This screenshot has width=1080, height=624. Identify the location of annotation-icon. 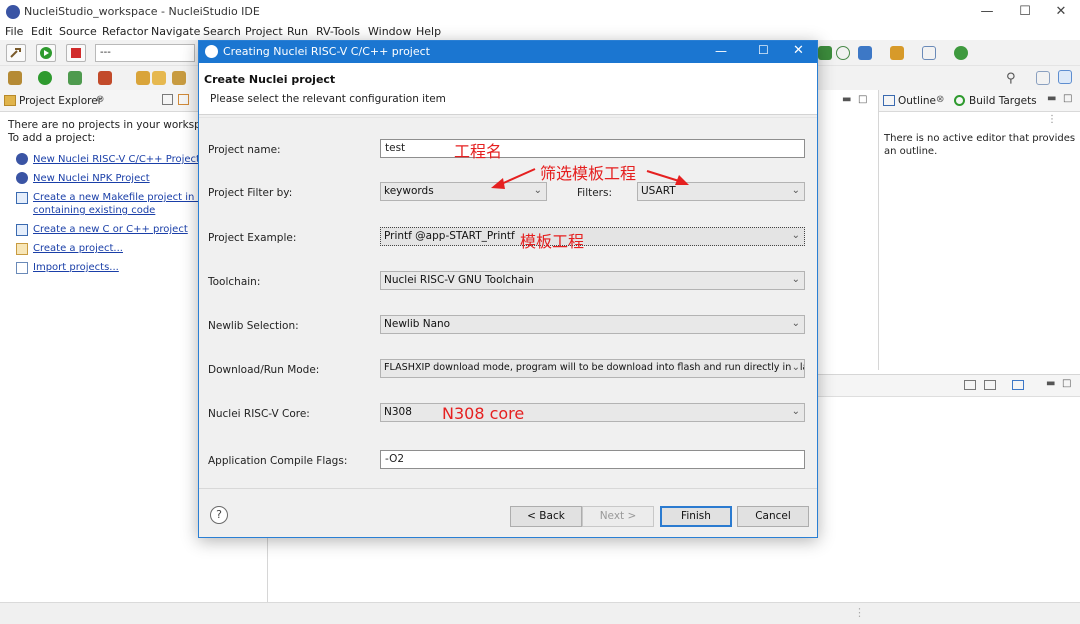
(179, 78).